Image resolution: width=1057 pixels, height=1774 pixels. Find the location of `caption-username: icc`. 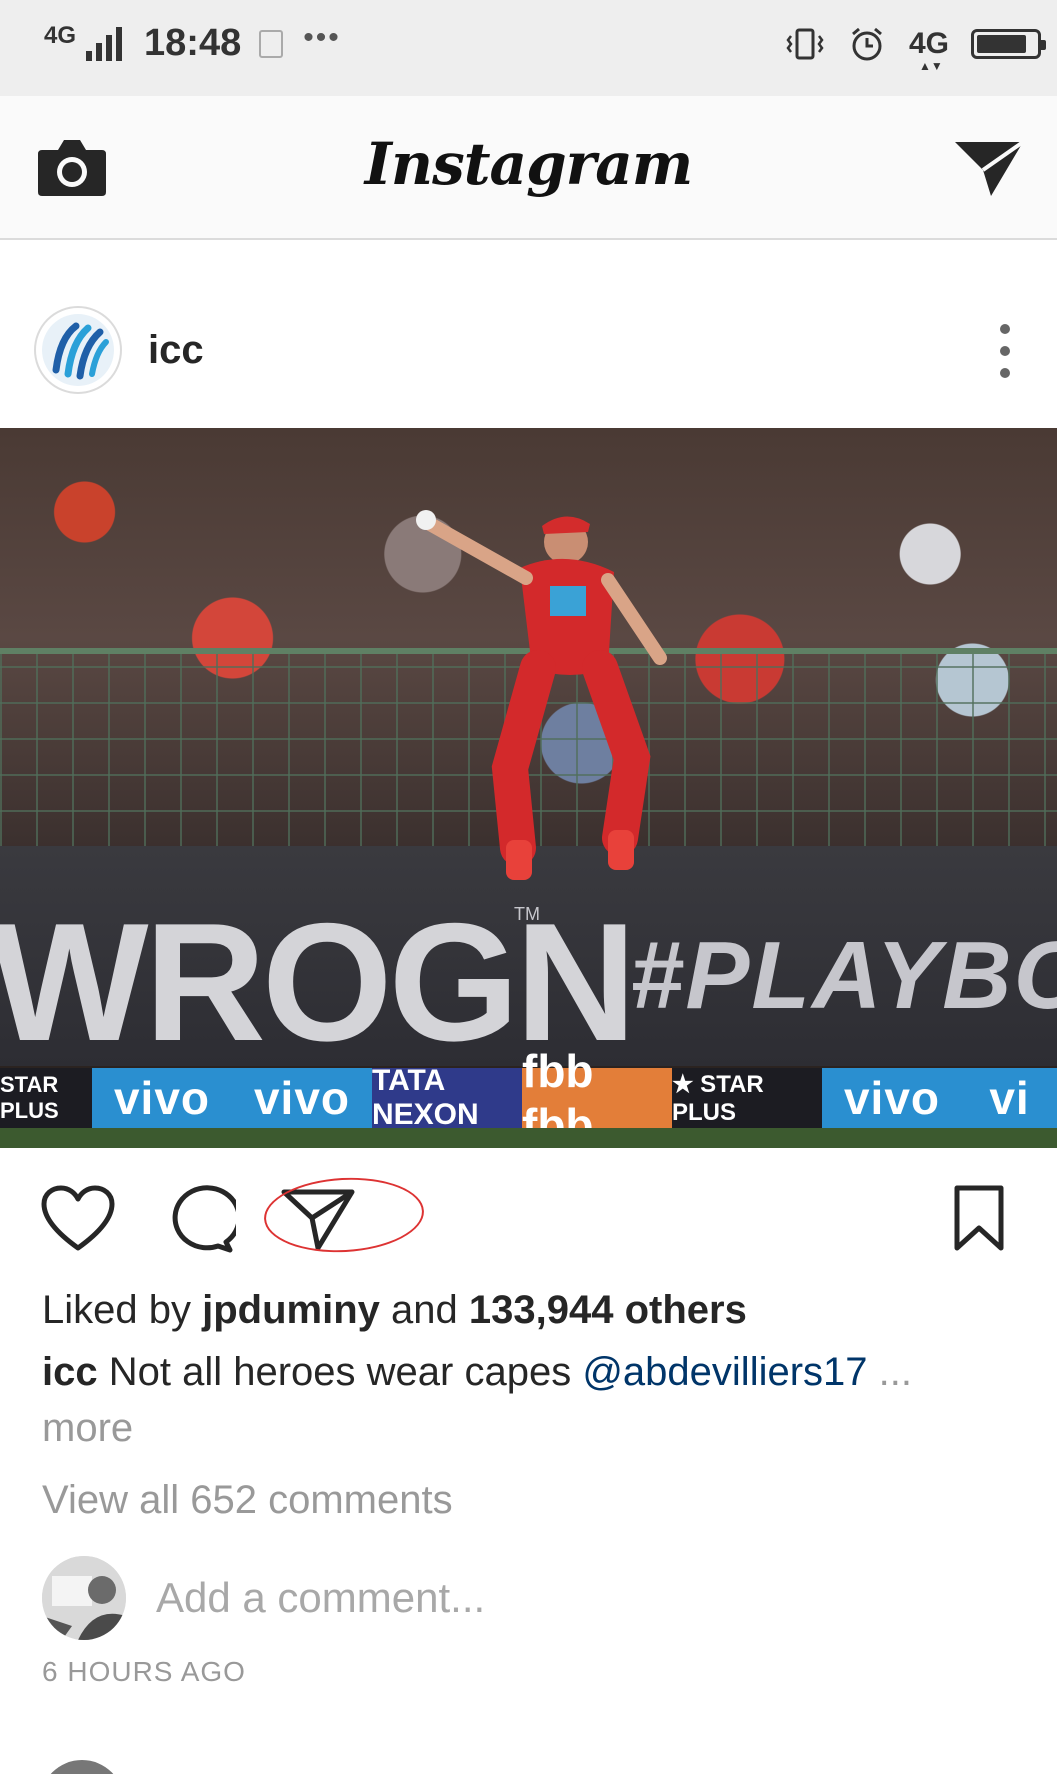

caption-username: icc is located at coordinates (70, 1372).